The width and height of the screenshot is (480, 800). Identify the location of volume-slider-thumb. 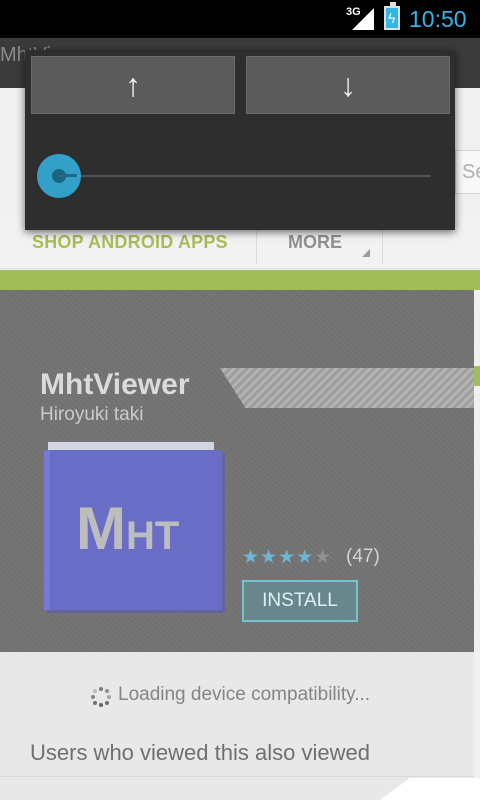
(59, 176).